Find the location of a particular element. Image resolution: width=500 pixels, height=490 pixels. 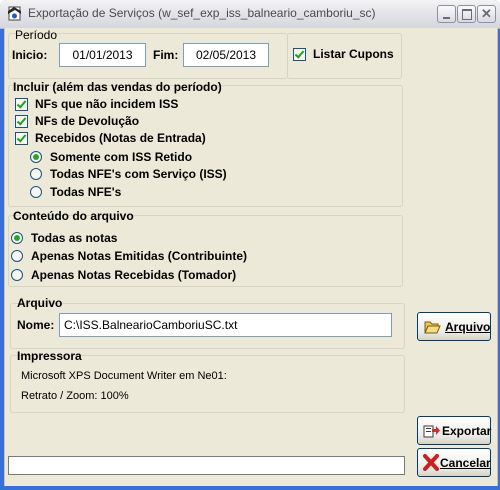

impressora-group is located at coordinates (207, 384).